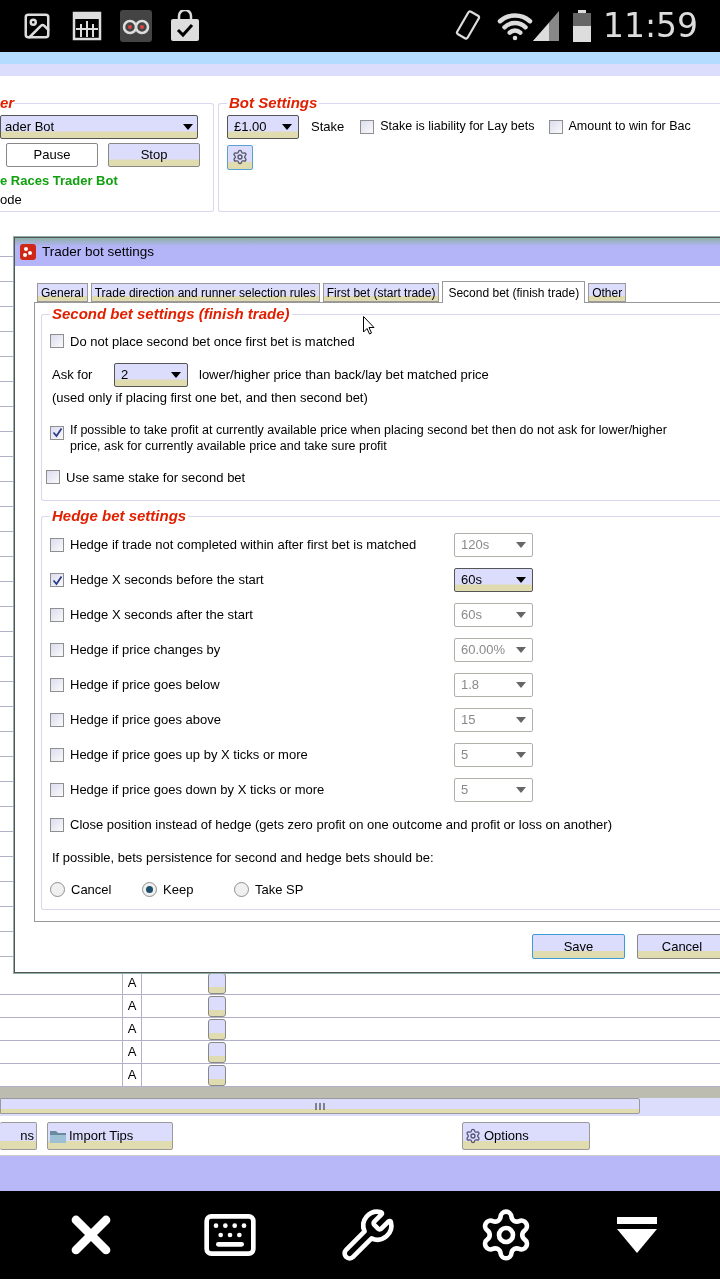 Image resolution: width=720 pixels, height=1280 pixels. I want to click on dropdown: 2, so click(151, 375).